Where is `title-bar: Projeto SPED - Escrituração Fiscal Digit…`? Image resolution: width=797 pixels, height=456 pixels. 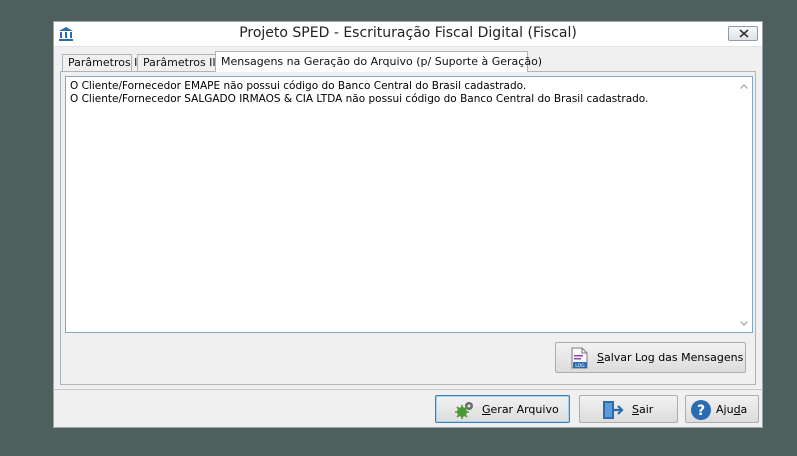 title-bar: Projeto SPED - Escrituração Fiscal Digit… is located at coordinates (408, 34).